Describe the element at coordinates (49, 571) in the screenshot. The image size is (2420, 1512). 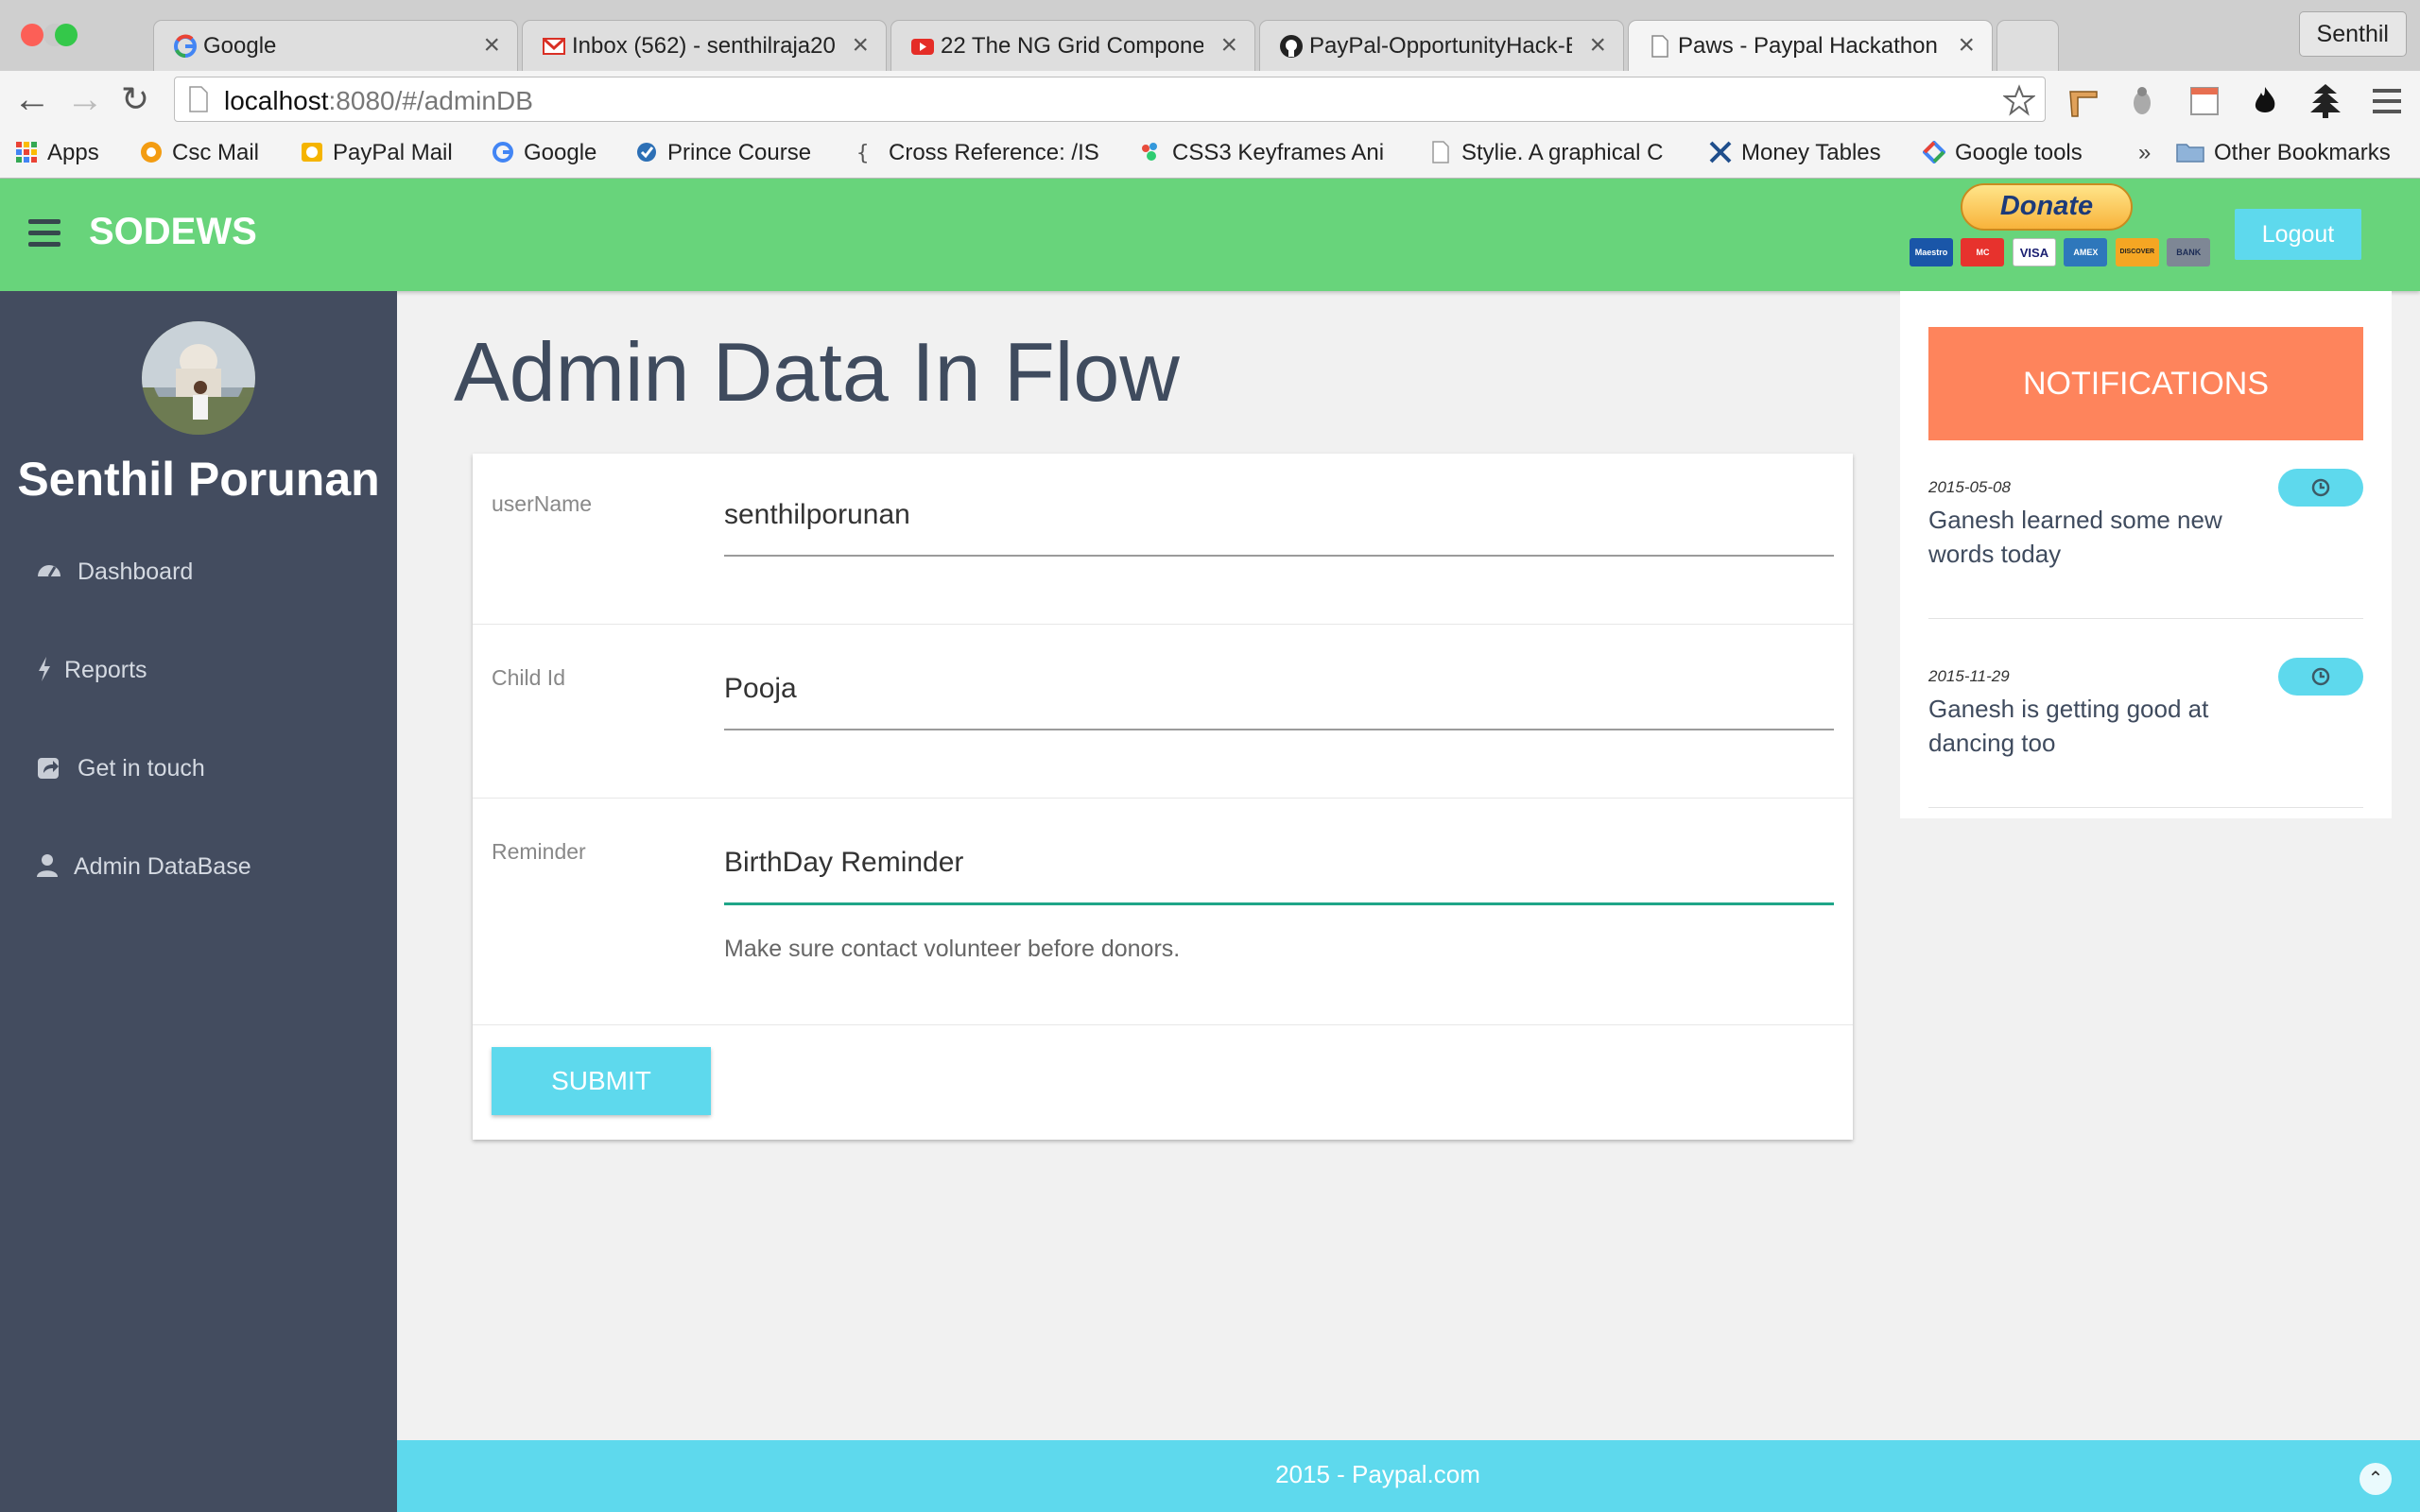
I see `dashboard-icon` at that location.